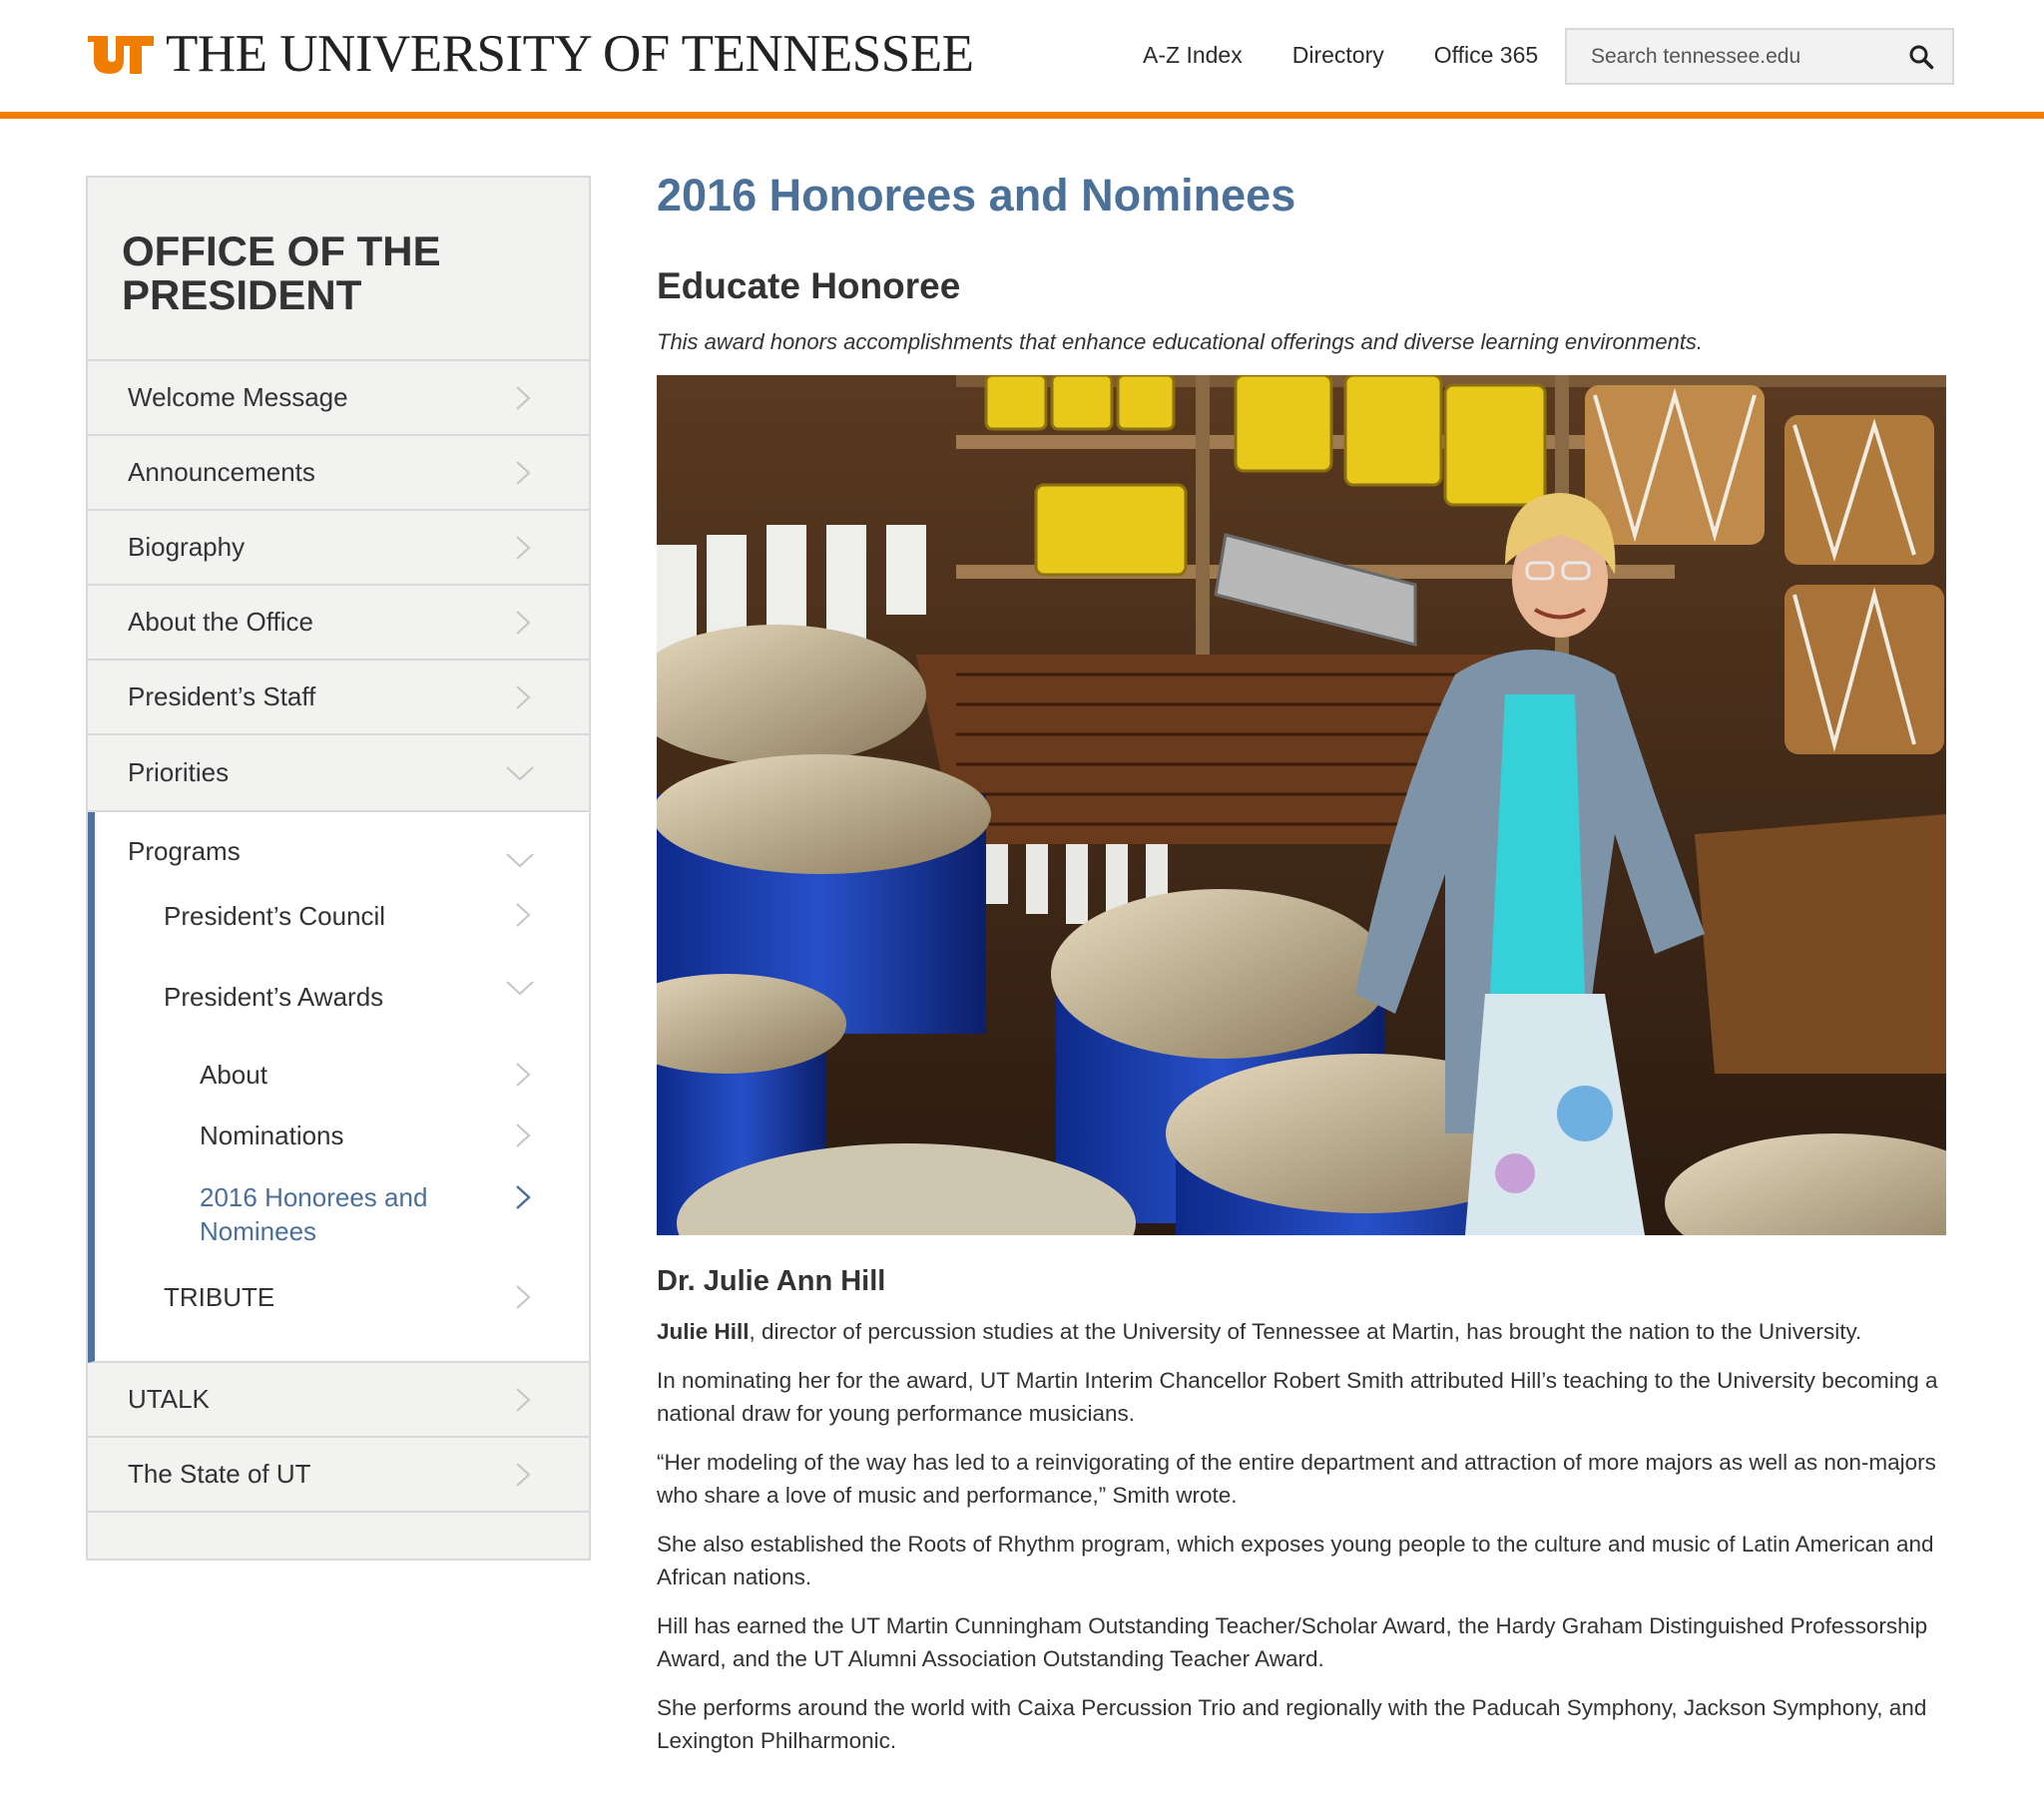 This screenshot has height=1795, width=2044. I want to click on nav-office-365: Office 365, so click(1486, 56).